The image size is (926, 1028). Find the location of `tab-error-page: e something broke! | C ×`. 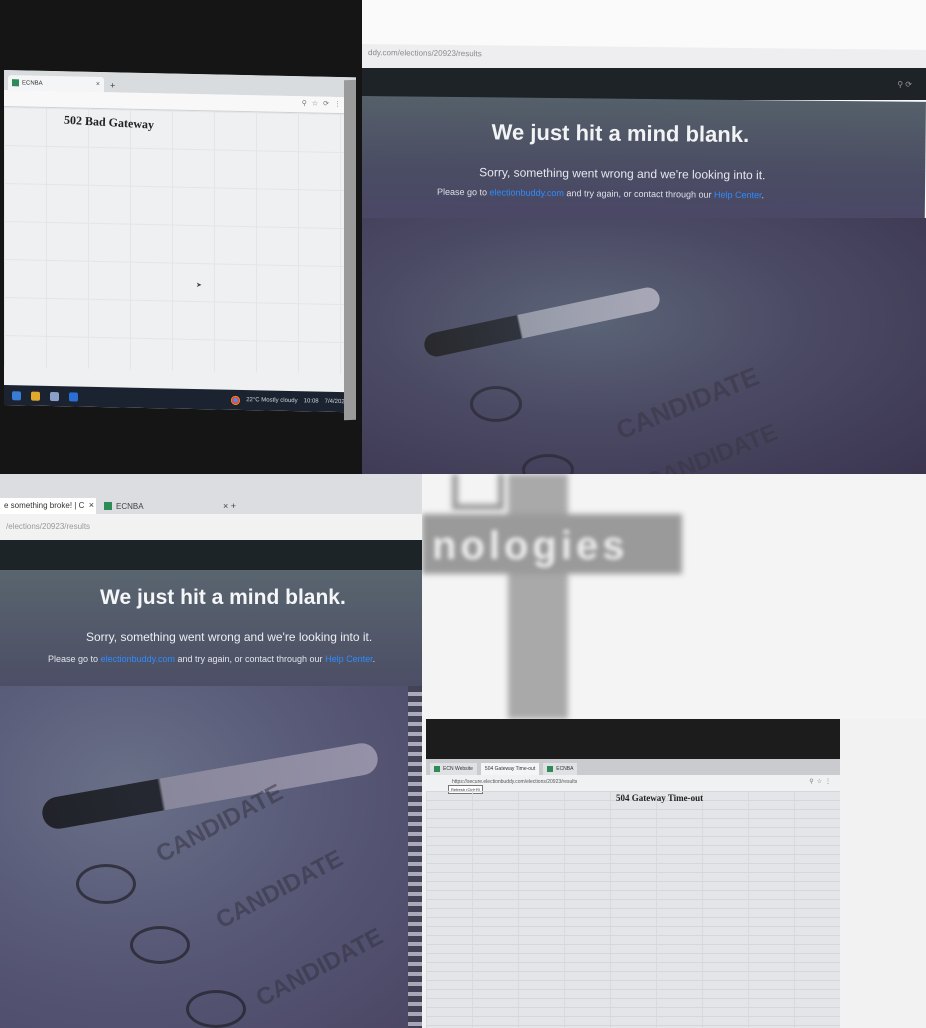

tab-error-page: e something broke! | C × is located at coordinates (48, 506).